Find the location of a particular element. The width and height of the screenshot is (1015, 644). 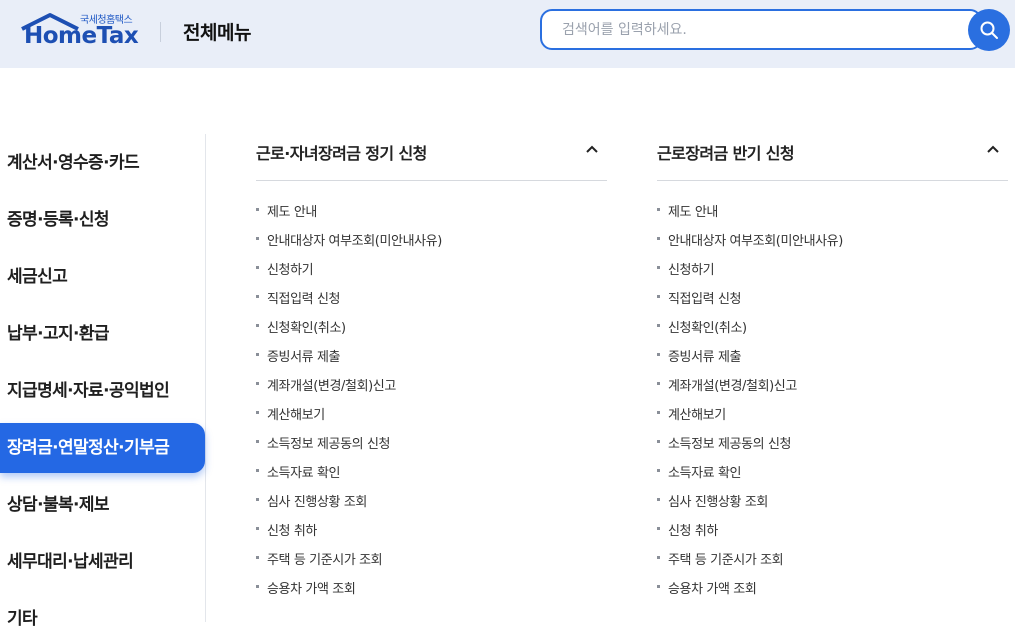

page-title: 전체메뉴 is located at coordinates (217, 33).